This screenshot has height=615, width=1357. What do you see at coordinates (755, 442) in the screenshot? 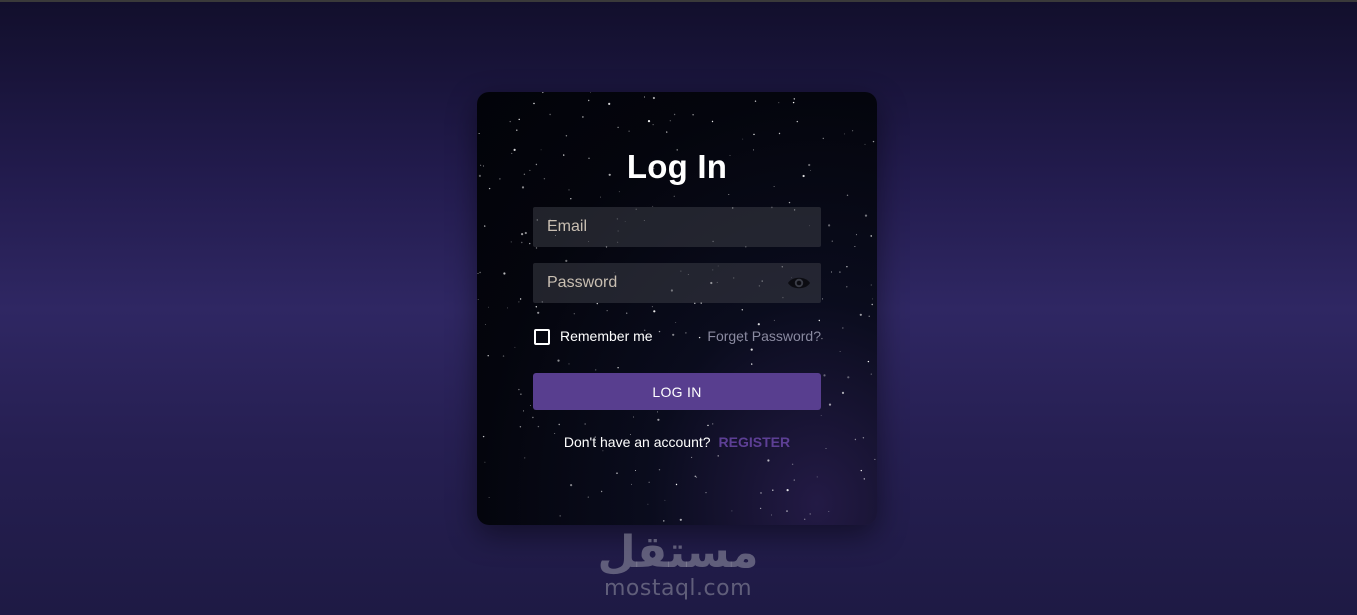
I see `register-link: REGISTER` at bounding box center [755, 442].